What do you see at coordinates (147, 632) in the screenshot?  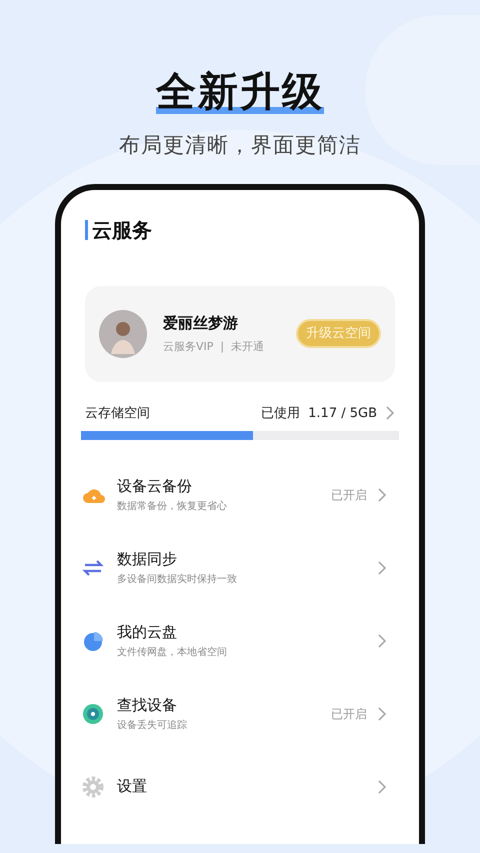 I see `item-title: 我的云盘` at bounding box center [147, 632].